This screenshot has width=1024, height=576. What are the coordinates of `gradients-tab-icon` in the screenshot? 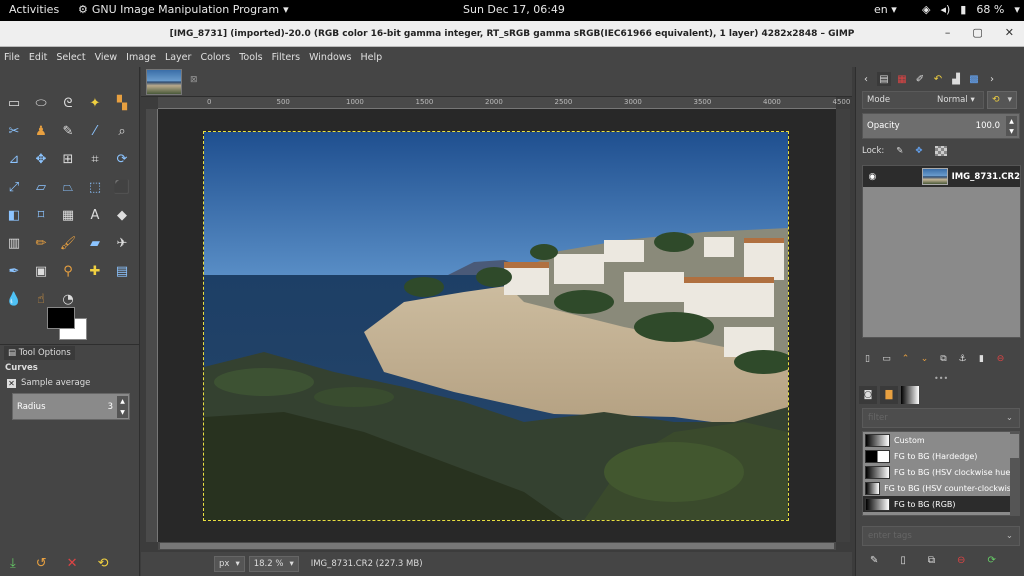 It's located at (910, 395).